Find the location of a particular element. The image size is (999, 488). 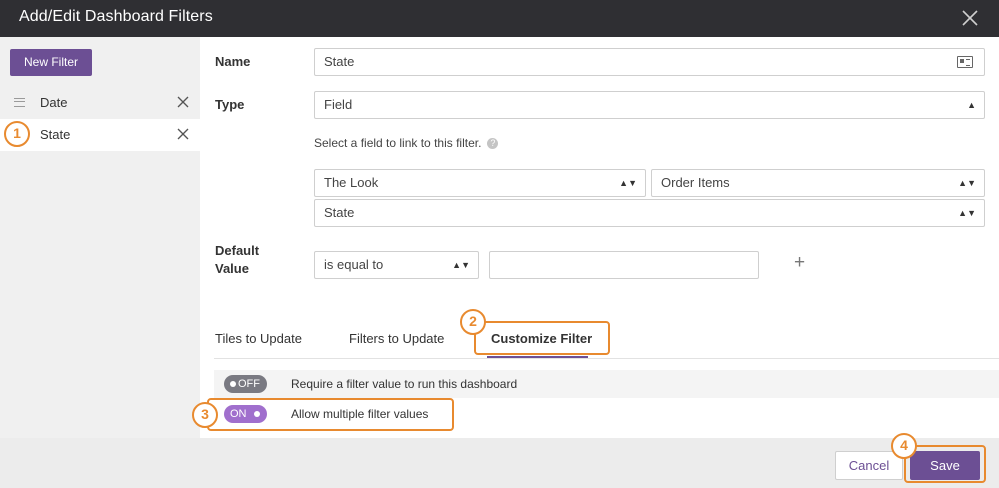

select-arrows-icon: ▲ is located at coordinates (971, 105).